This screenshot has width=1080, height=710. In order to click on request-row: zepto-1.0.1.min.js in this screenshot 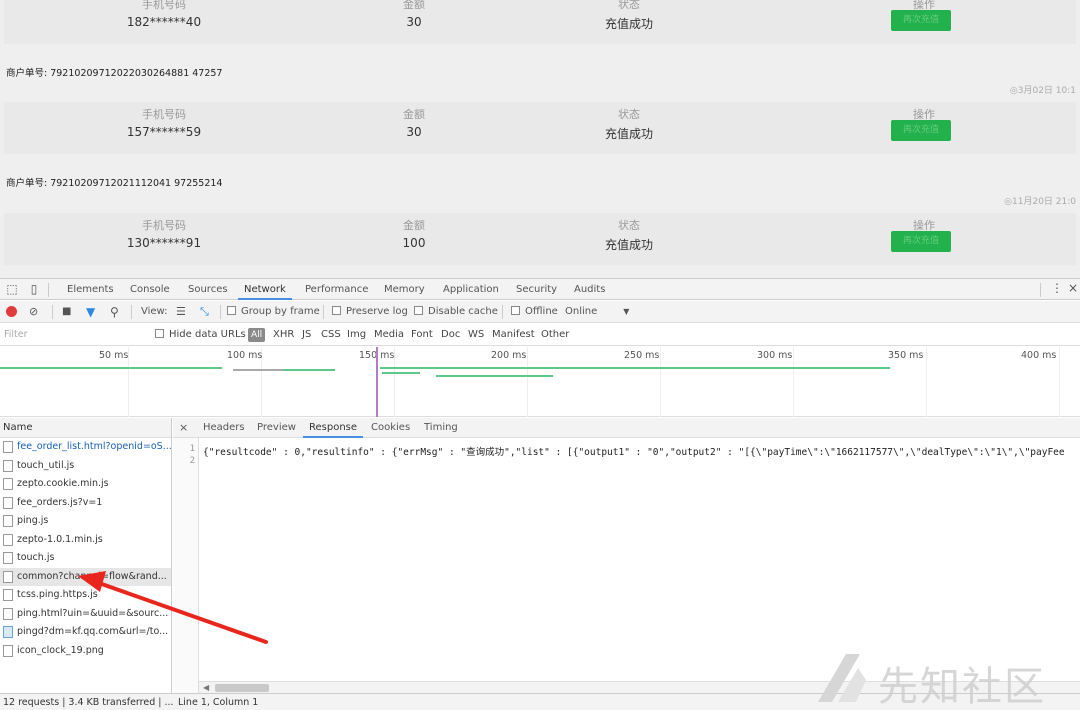, I will do `click(85, 540)`.